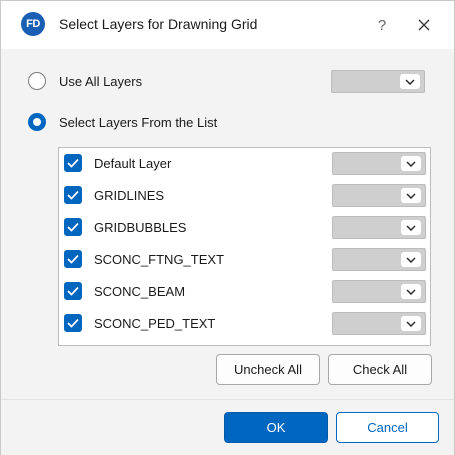  I want to click on layer-name: Default Layer, so click(133, 163).